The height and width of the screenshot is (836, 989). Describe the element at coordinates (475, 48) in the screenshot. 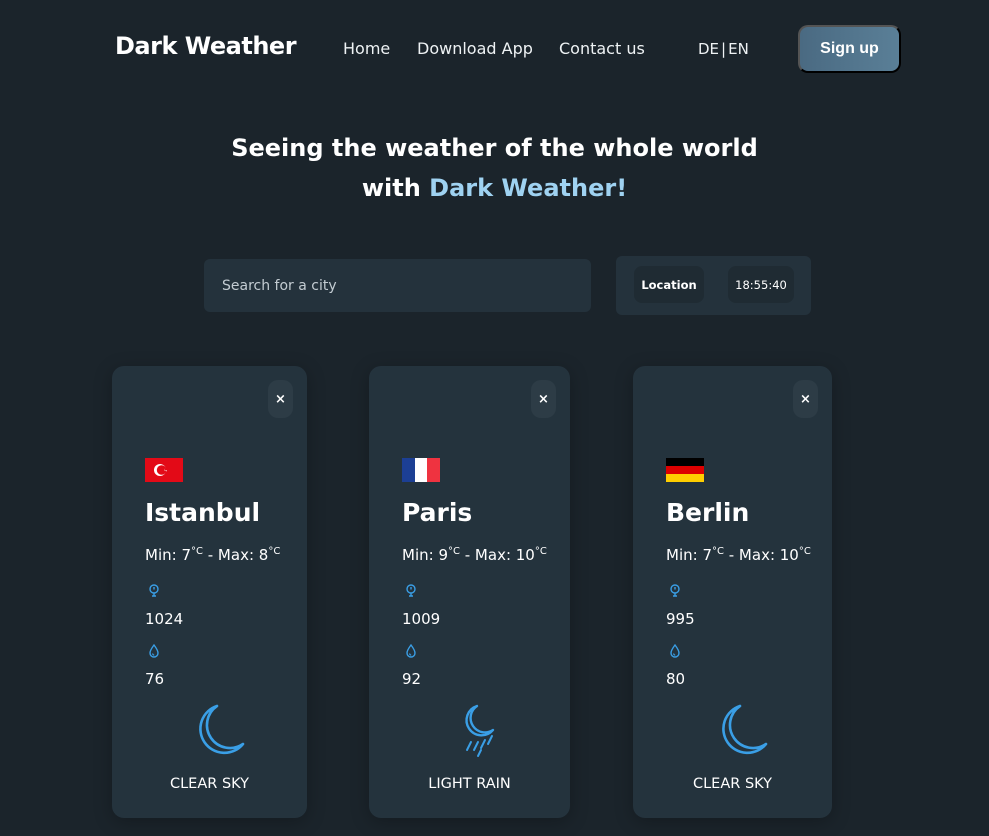

I see `nav-link-download-app: Download App` at that location.